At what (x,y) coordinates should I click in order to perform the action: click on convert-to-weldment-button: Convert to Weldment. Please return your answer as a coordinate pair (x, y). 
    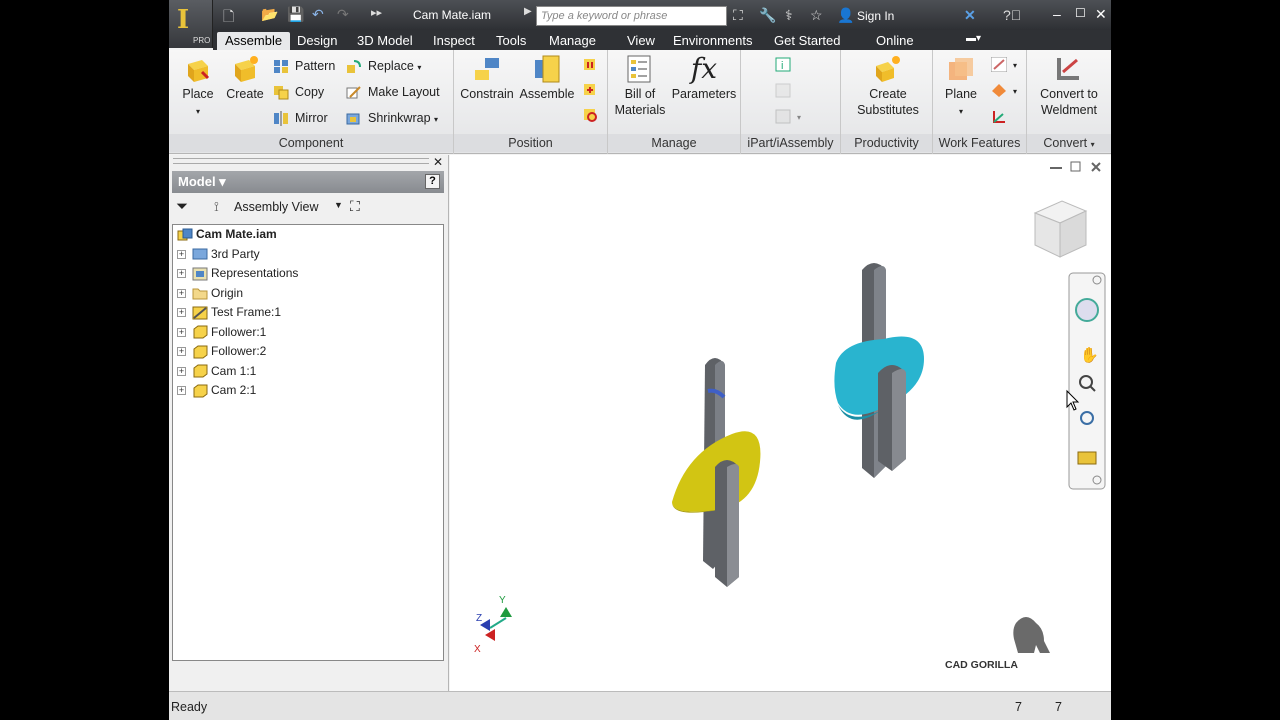
    Looking at the image, I should click on (1069, 86).